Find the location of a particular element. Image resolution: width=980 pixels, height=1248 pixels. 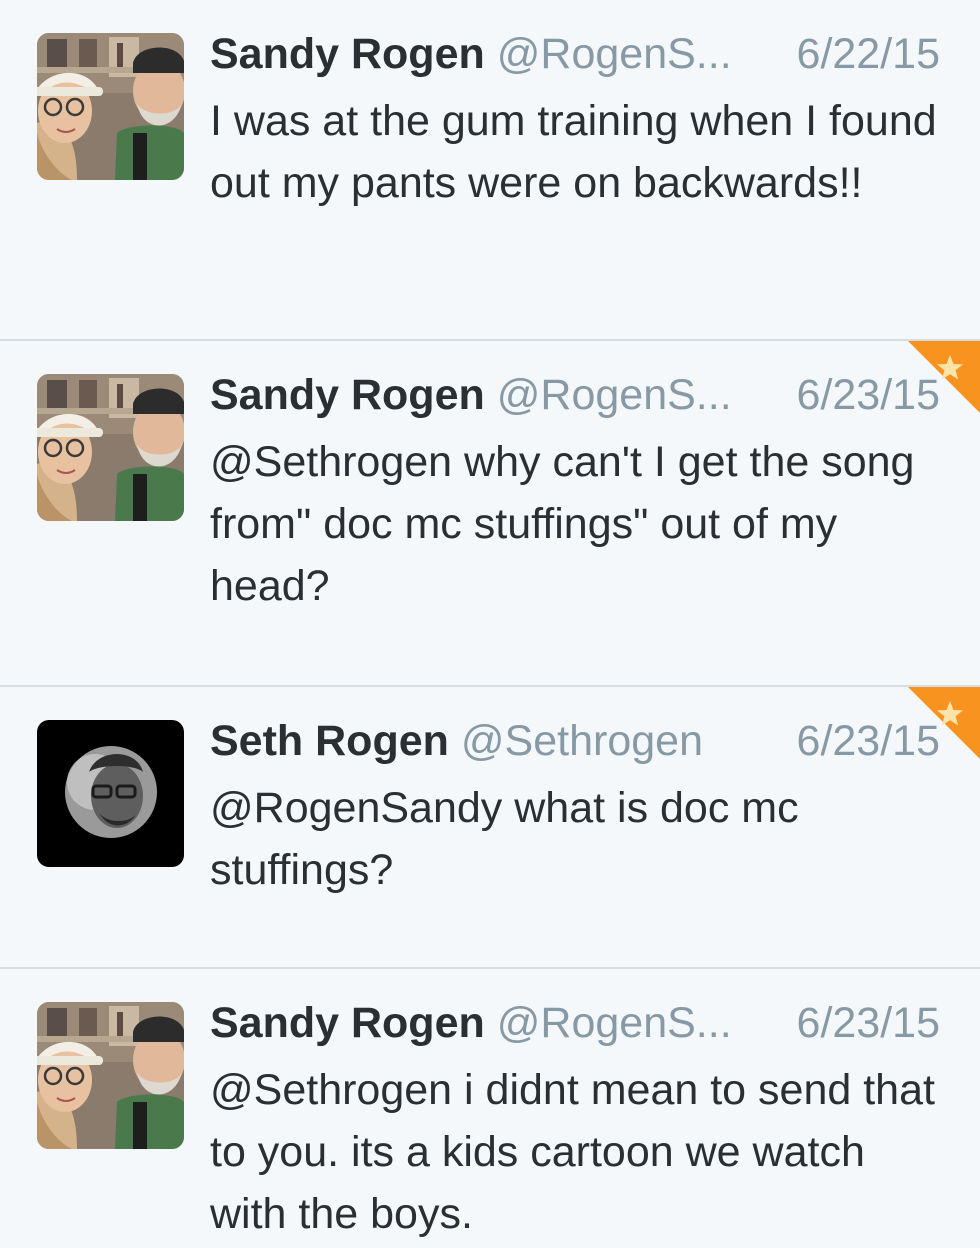

username-handle: @Sethrogen is located at coordinates (582, 741).